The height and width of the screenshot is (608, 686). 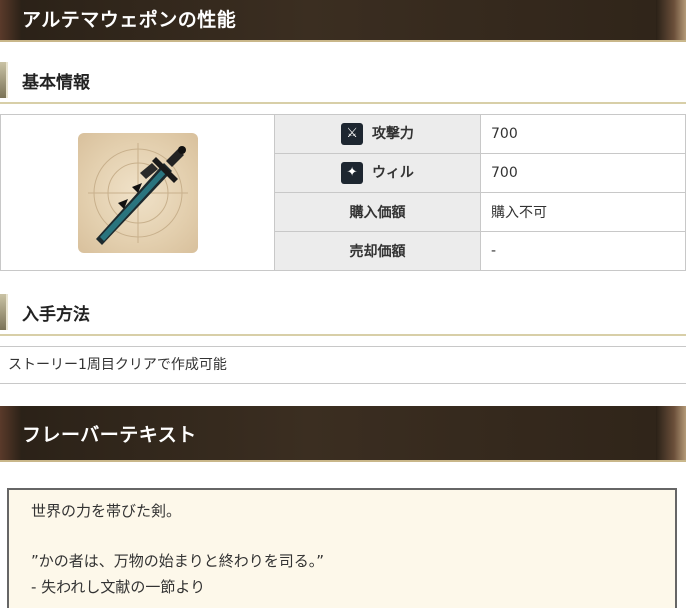 I want to click on flavor-title: フレーバーテキスト, so click(x=109, y=435).